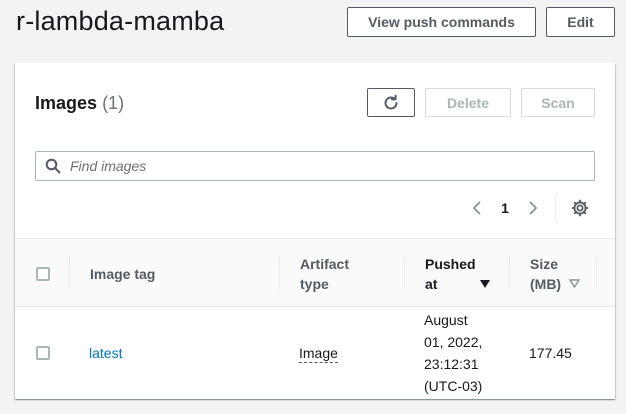 This screenshot has height=414, width=626. I want to click on artifact-type-value: Image, so click(318, 353).